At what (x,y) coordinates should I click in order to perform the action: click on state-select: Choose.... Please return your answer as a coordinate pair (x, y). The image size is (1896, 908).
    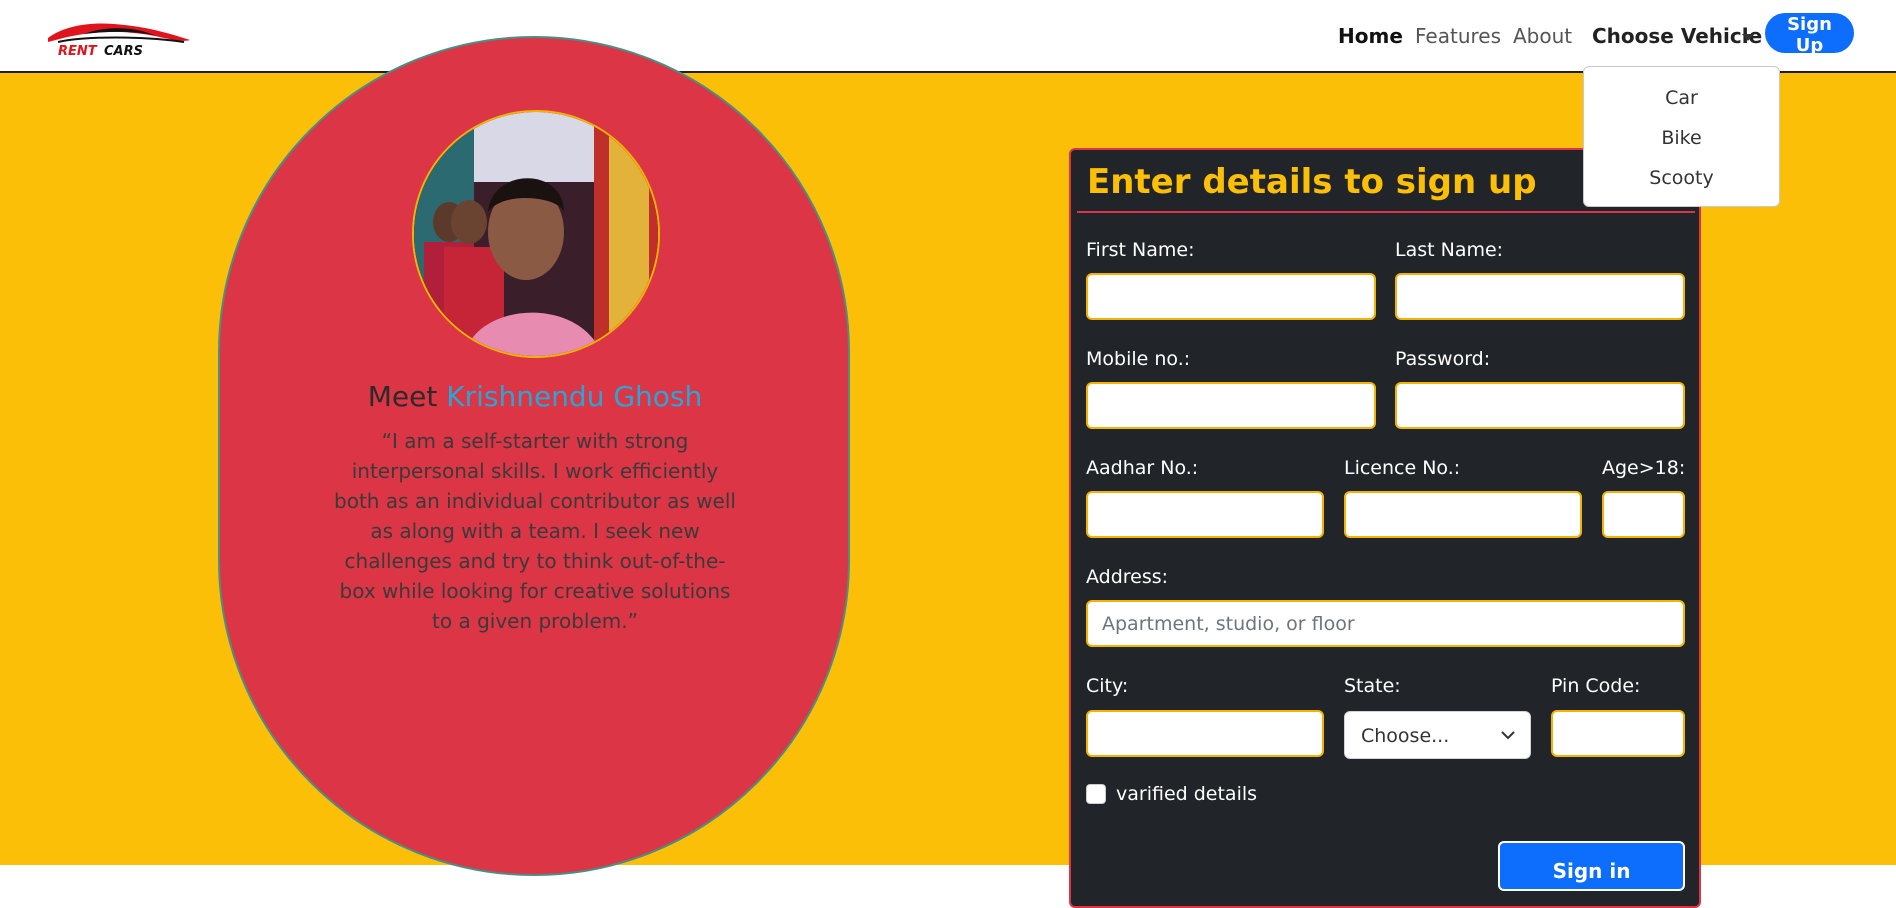
    Looking at the image, I should click on (1437, 735).